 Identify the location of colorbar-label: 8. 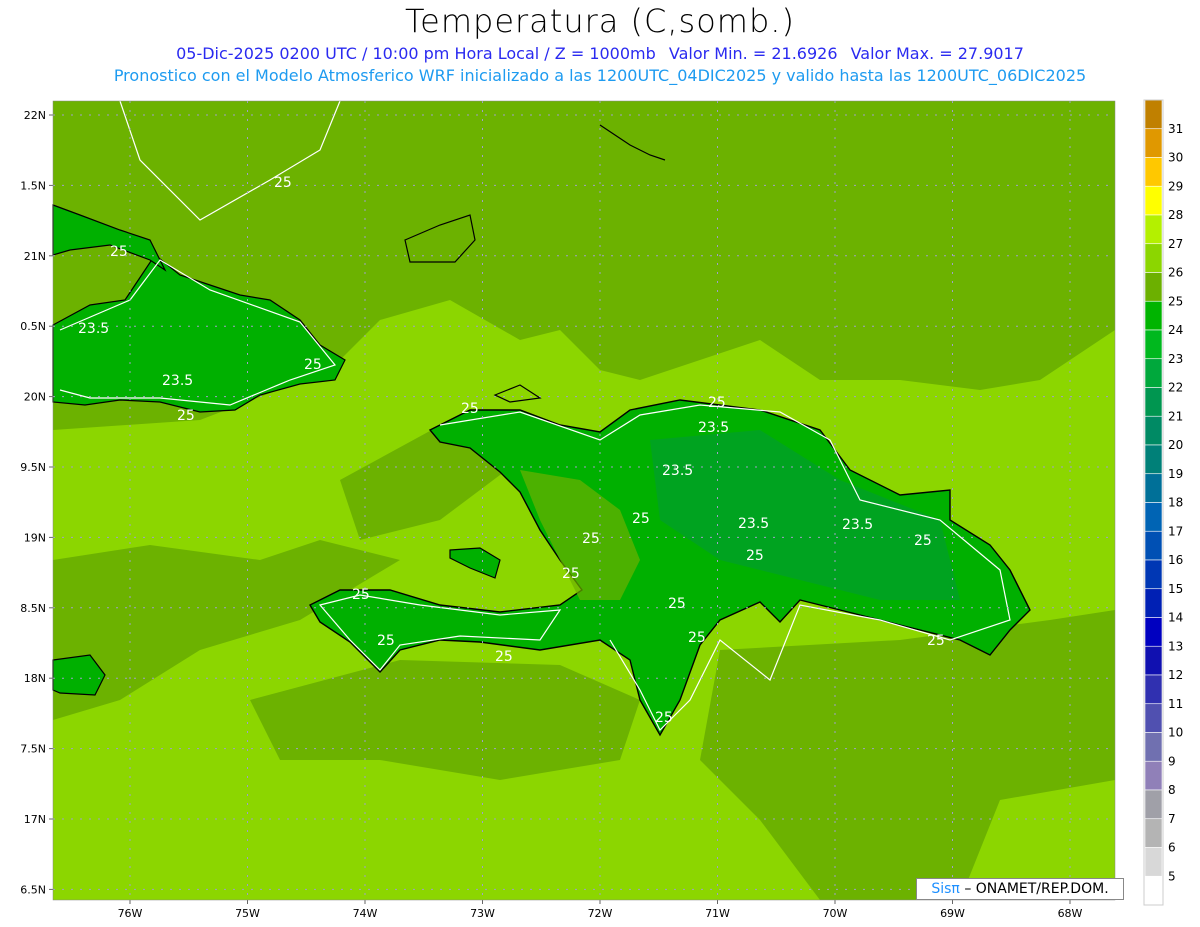
(1172, 790).